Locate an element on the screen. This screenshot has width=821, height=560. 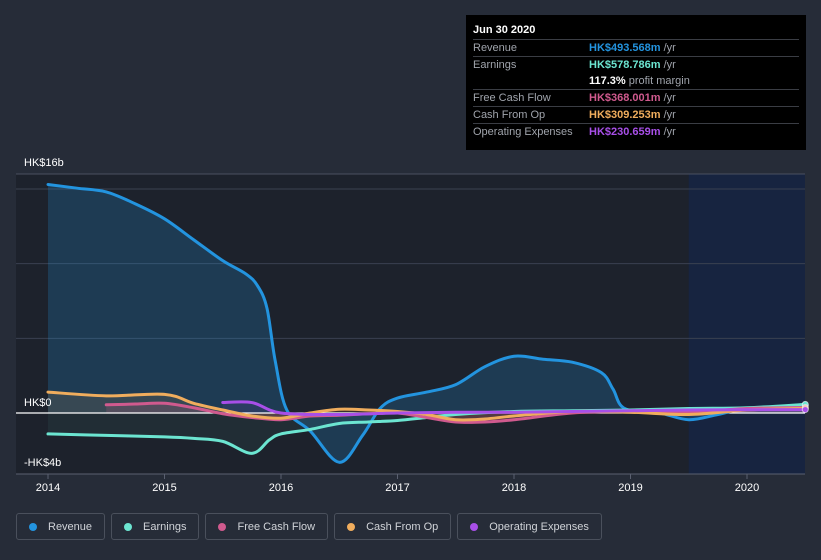
x-tick-label: 2015 is located at coordinates (164, 488).